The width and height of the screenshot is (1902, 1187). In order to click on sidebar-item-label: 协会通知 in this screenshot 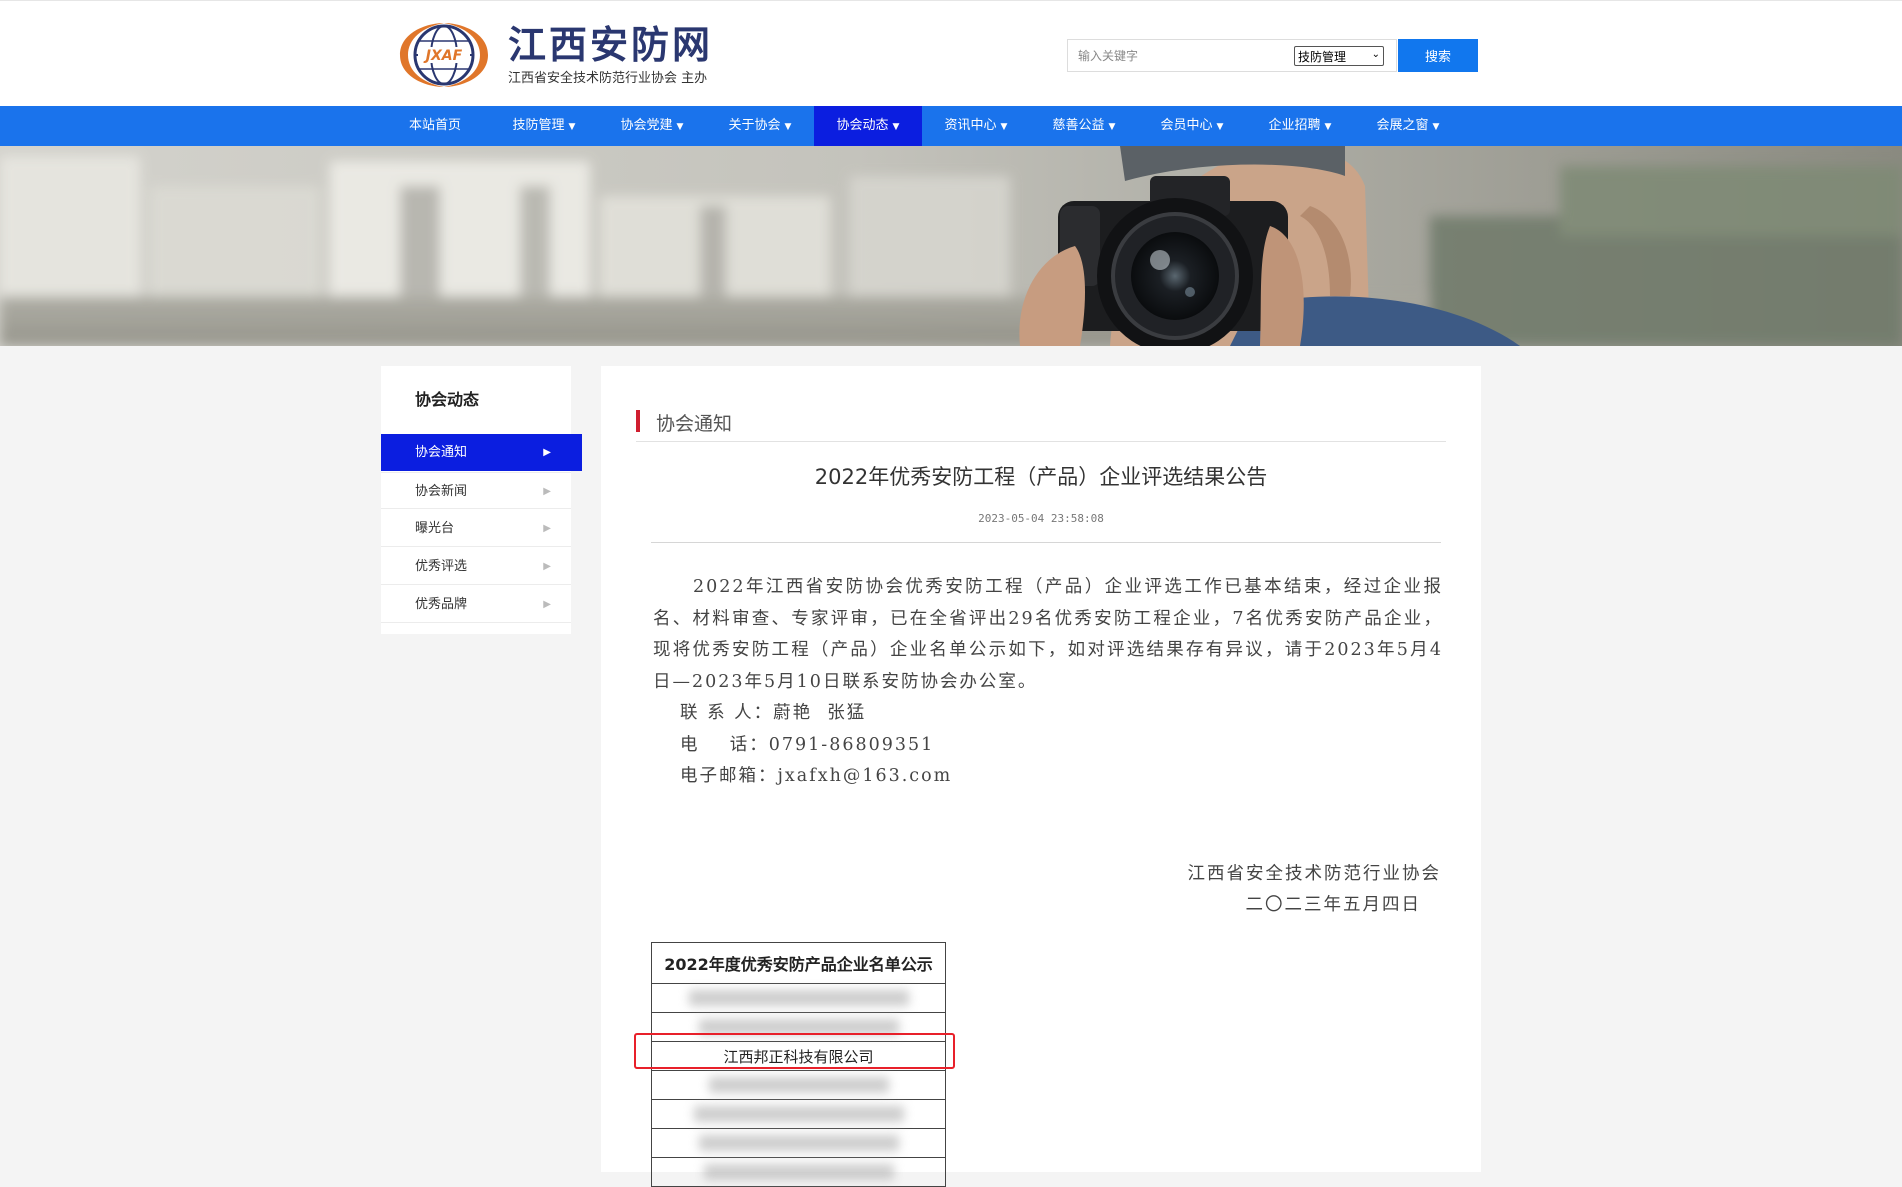, I will do `click(441, 452)`.